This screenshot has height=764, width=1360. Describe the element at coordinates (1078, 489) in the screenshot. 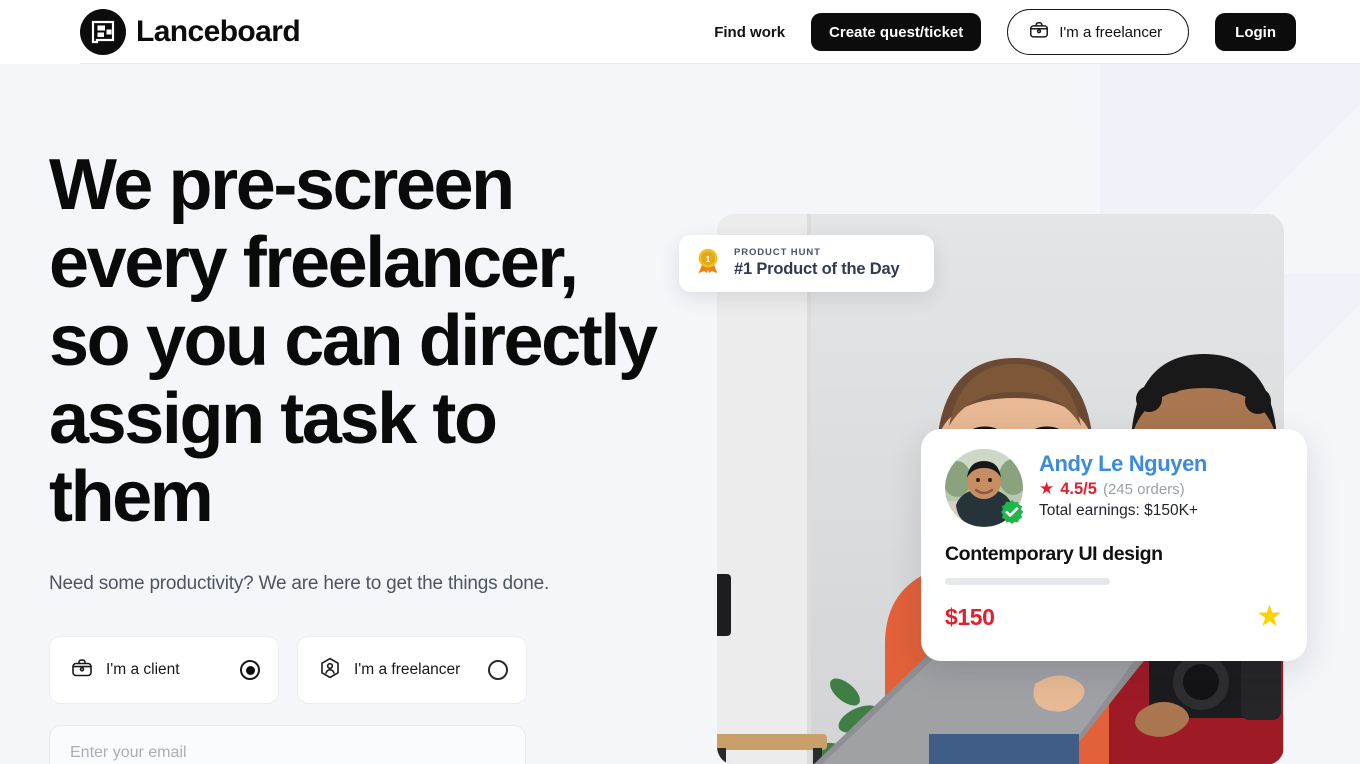

I see `rating-value: 4.5/5` at that location.